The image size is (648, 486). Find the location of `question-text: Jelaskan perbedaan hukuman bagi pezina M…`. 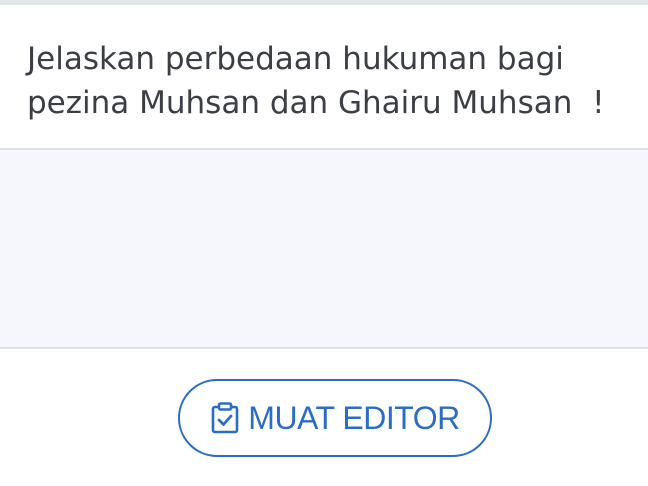

question-text: Jelaskan perbedaan hukuman bagi pezina M… is located at coordinates (316, 81).